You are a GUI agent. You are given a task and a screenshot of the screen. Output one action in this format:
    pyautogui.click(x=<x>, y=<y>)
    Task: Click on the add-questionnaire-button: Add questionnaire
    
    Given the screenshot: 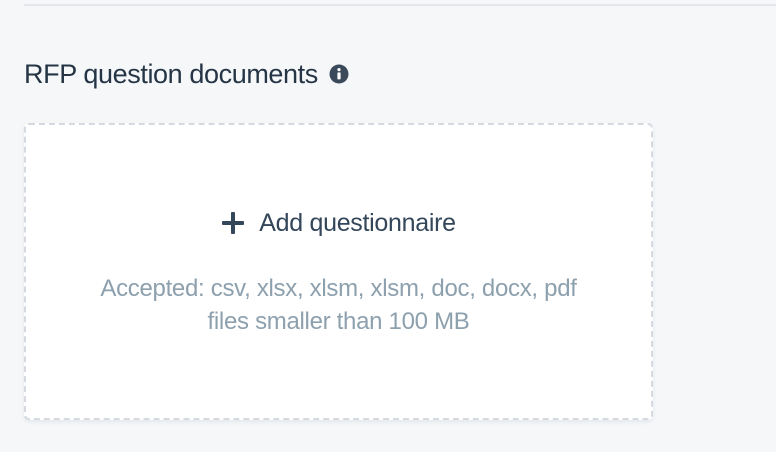 What is the action you would take?
    pyautogui.click(x=338, y=223)
    